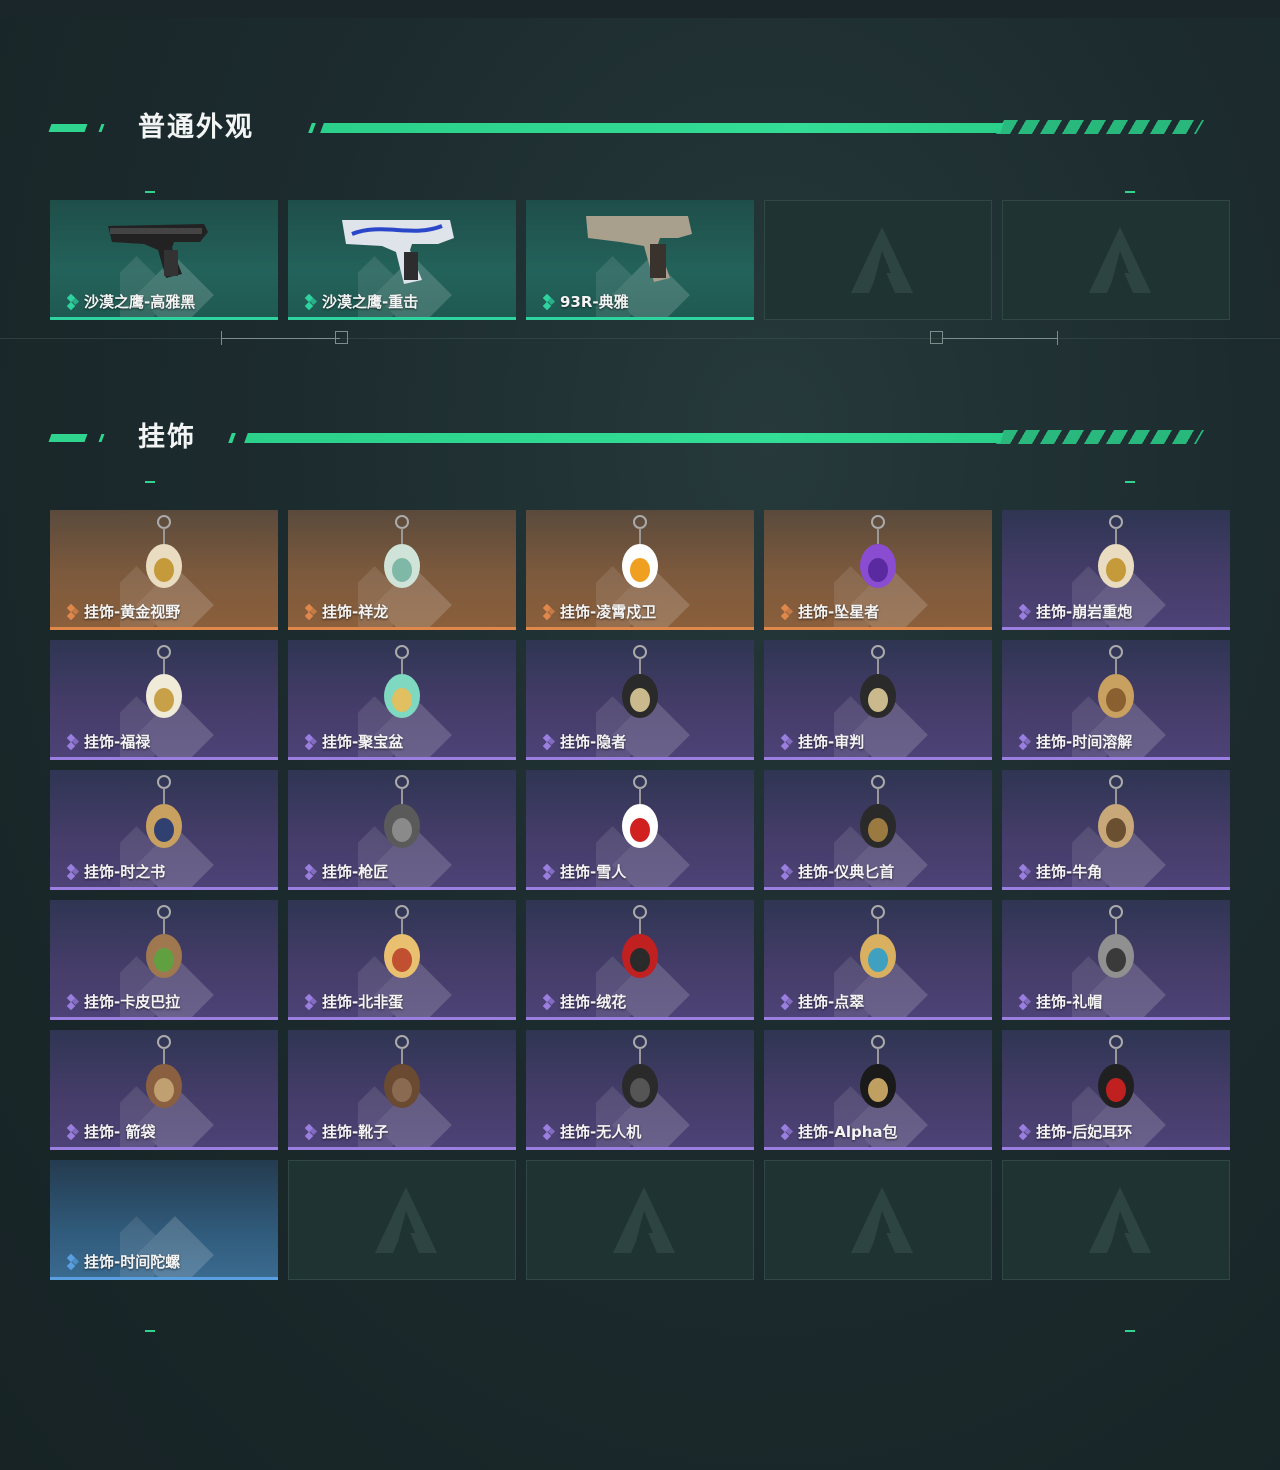 The image size is (1280, 1470). I want to click on item-card: 挂饰-祥龙, so click(402, 570).